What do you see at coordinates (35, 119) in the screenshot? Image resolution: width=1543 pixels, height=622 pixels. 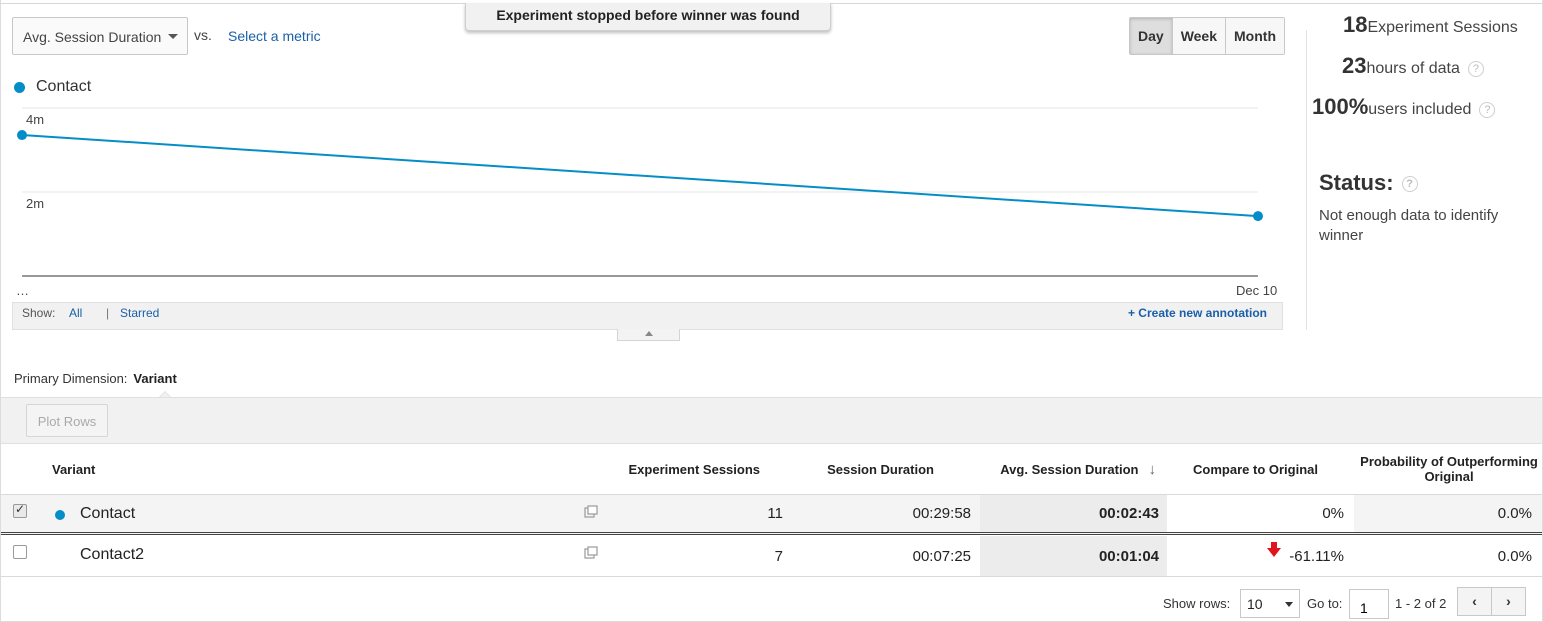 I see `y-tick-label: 4m` at bounding box center [35, 119].